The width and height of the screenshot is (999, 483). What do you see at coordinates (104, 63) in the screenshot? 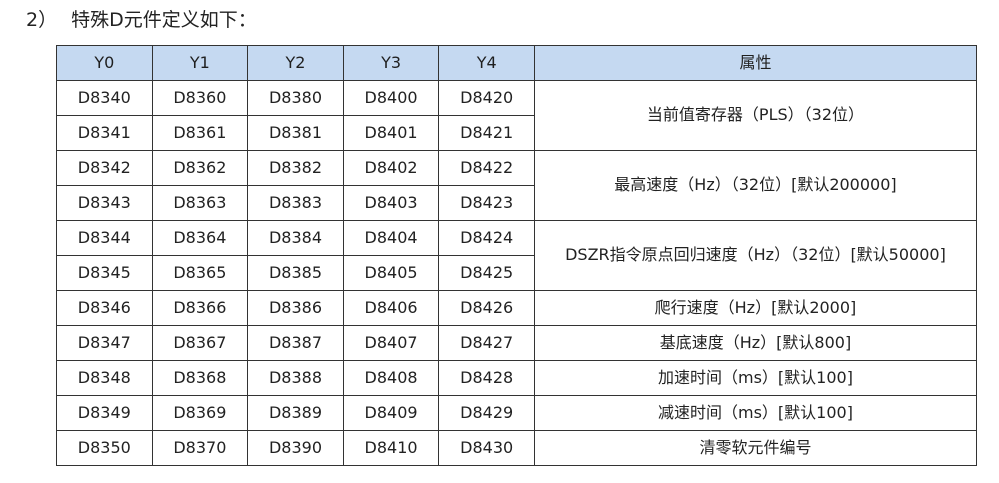
I see `header-y0: Y0` at bounding box center [104, 63].